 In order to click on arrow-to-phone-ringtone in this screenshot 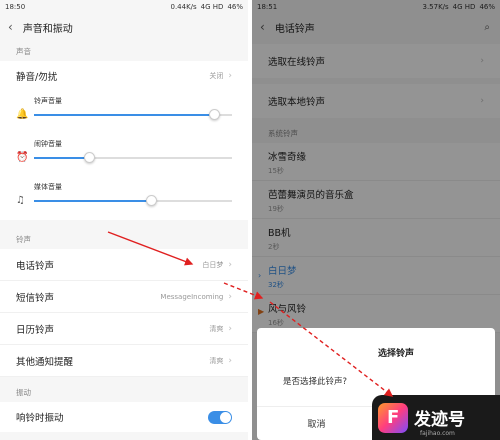, I will do `click(150, 248)`.